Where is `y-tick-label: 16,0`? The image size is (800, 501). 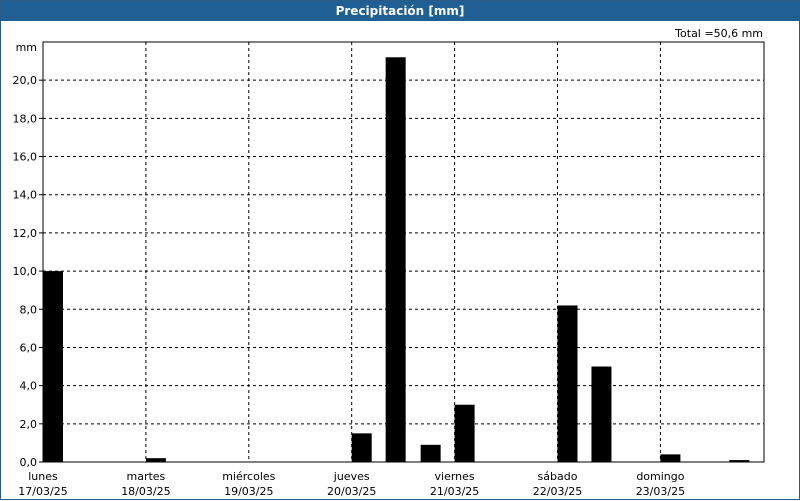 y-tick-label: 16,0 is located at coordinates (25, 157).